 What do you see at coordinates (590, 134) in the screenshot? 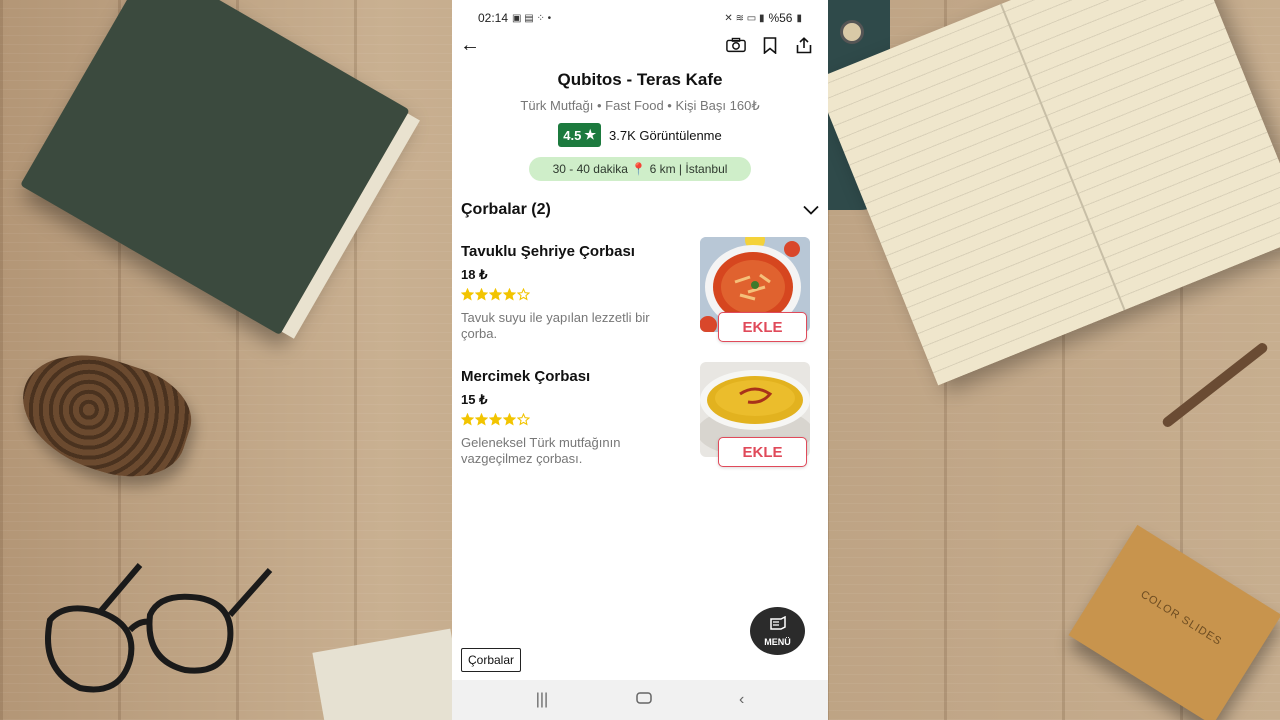
I see `star-icon: ★` at bounding box center [590, 134].